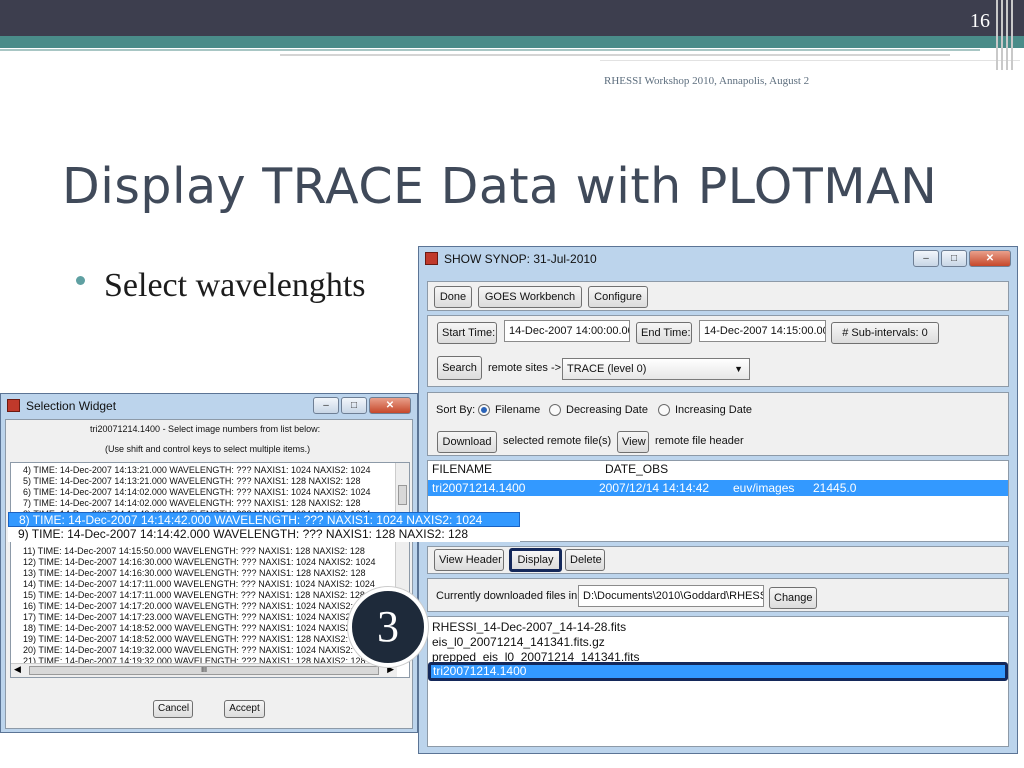  What do you see at coordinates (508, 596) in the screenshot?
I see `downloaded-files-label: Currently downloaded files in:` at bounding box center [508, 596].